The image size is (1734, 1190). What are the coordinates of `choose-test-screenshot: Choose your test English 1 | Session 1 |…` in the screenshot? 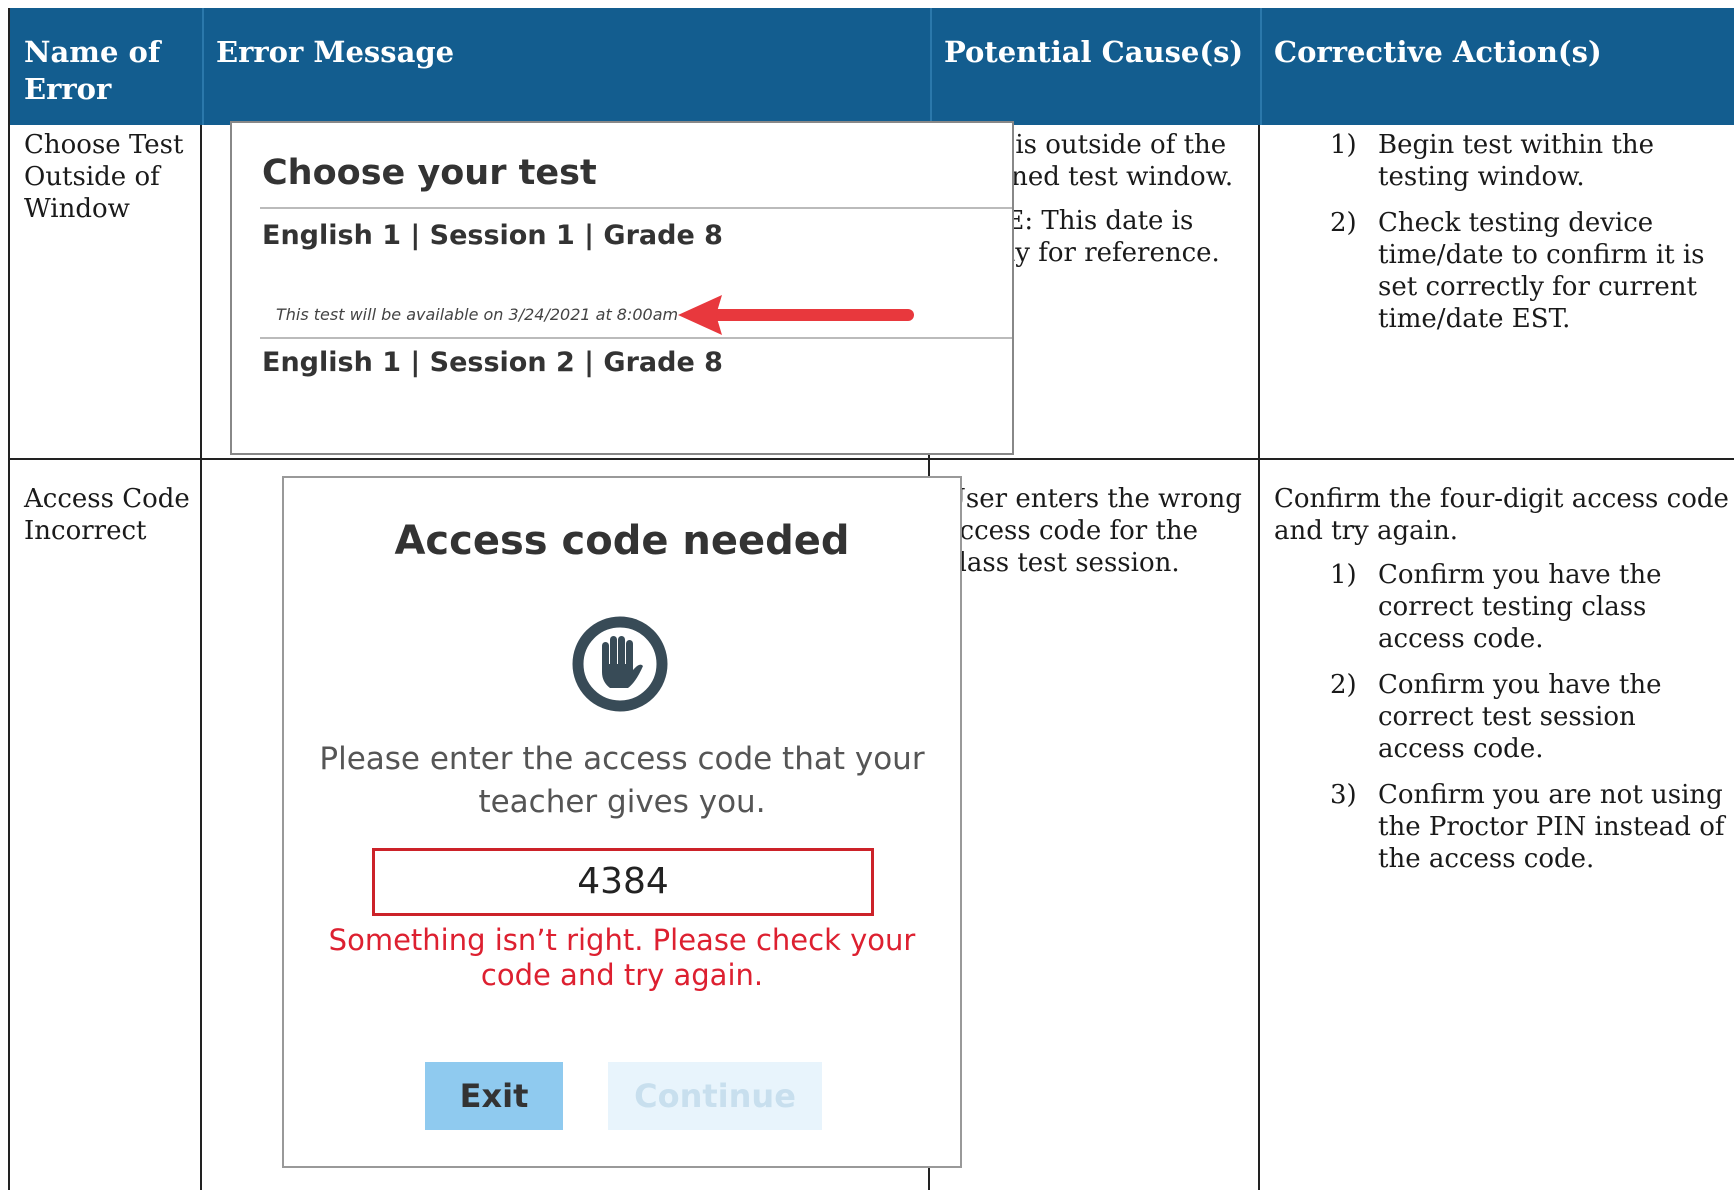 It's located at (622, 288).